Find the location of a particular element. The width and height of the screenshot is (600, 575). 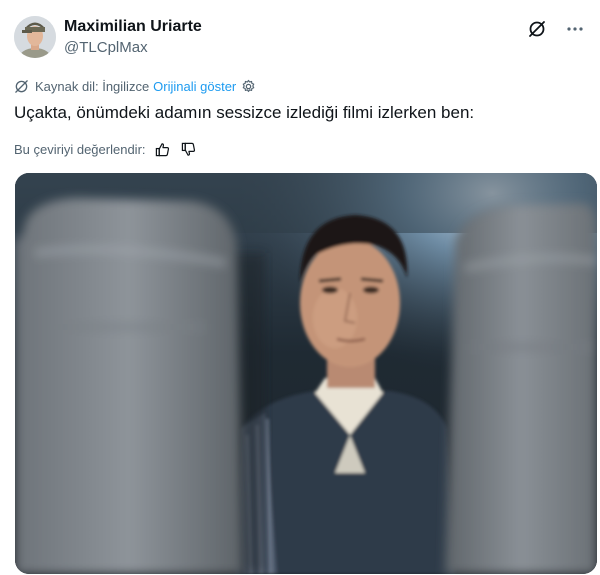

user-handle: @TLCplMax is located at coordinates (133, 48).